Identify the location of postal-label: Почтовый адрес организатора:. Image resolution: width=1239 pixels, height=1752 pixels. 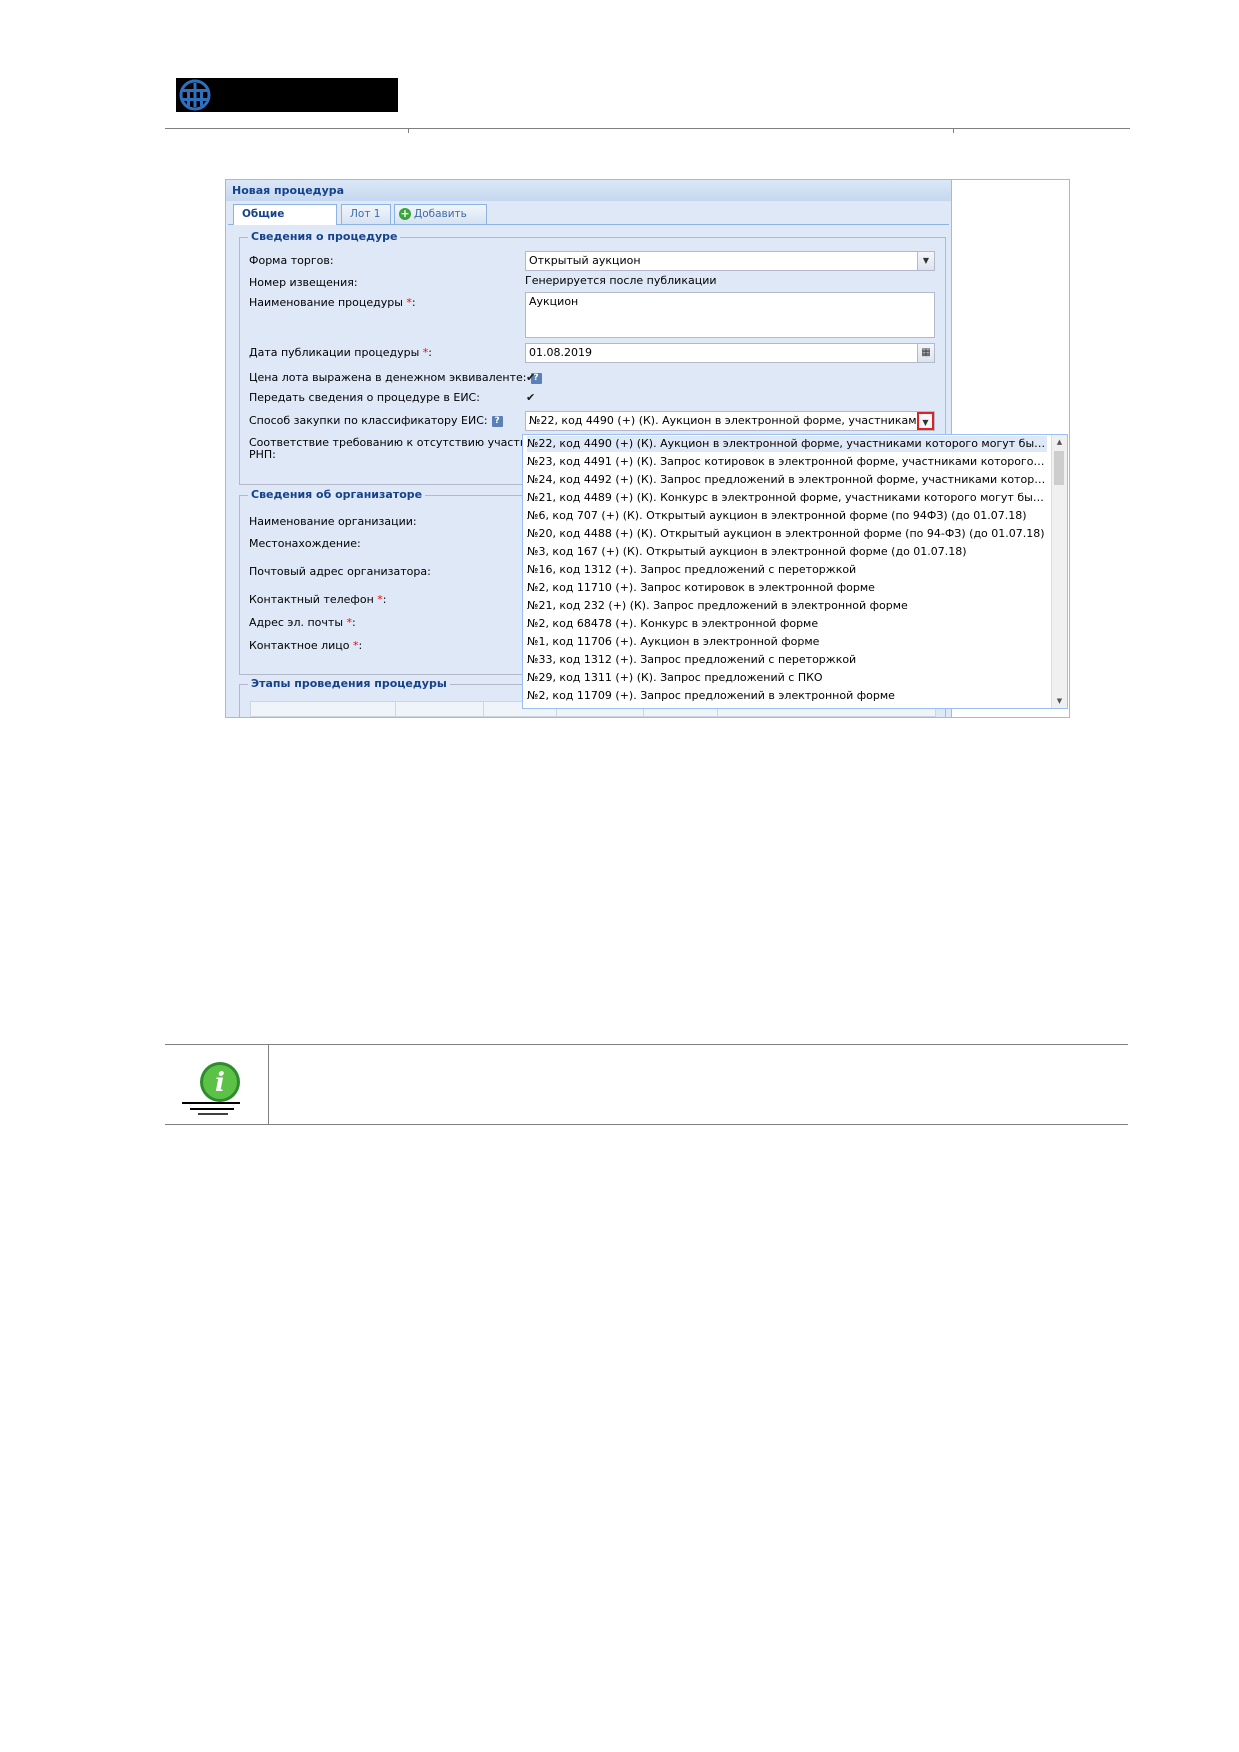
(340, 571).